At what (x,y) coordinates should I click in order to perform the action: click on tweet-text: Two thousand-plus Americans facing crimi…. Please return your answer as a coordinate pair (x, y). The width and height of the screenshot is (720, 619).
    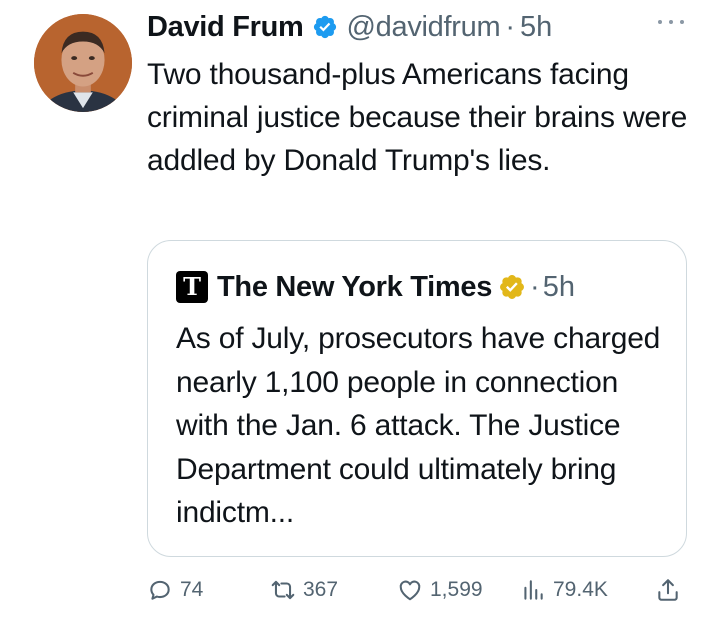
    Looking at the image, I should click on (417, 117).